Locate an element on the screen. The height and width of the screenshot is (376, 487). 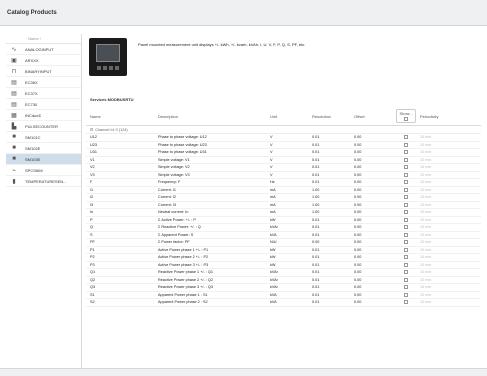
cell-name: V1 is located at coordinates (92, 159).